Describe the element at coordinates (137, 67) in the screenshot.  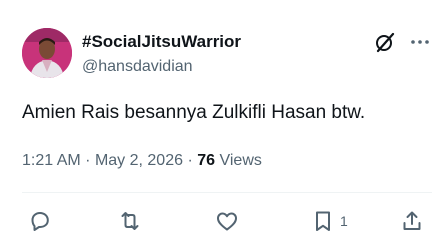
I see `author-handle: @hansdavidian` at that location.